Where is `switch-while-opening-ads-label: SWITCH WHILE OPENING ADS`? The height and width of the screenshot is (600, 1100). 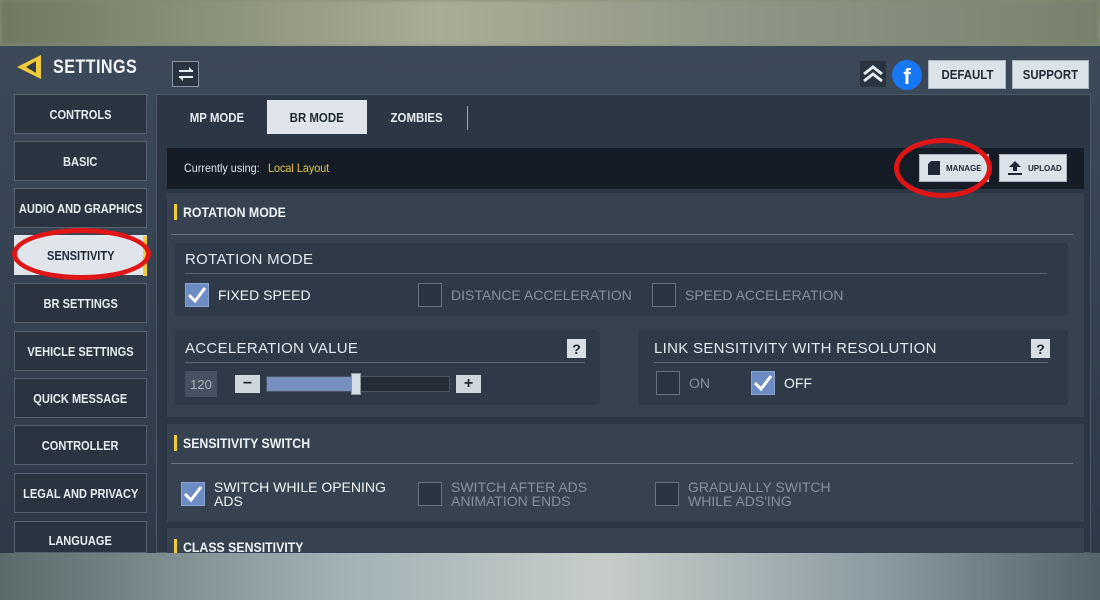 switch-while-opening-ads-label: SWITCH WHILE OPENING ADS is located at coordinates (300, 494).